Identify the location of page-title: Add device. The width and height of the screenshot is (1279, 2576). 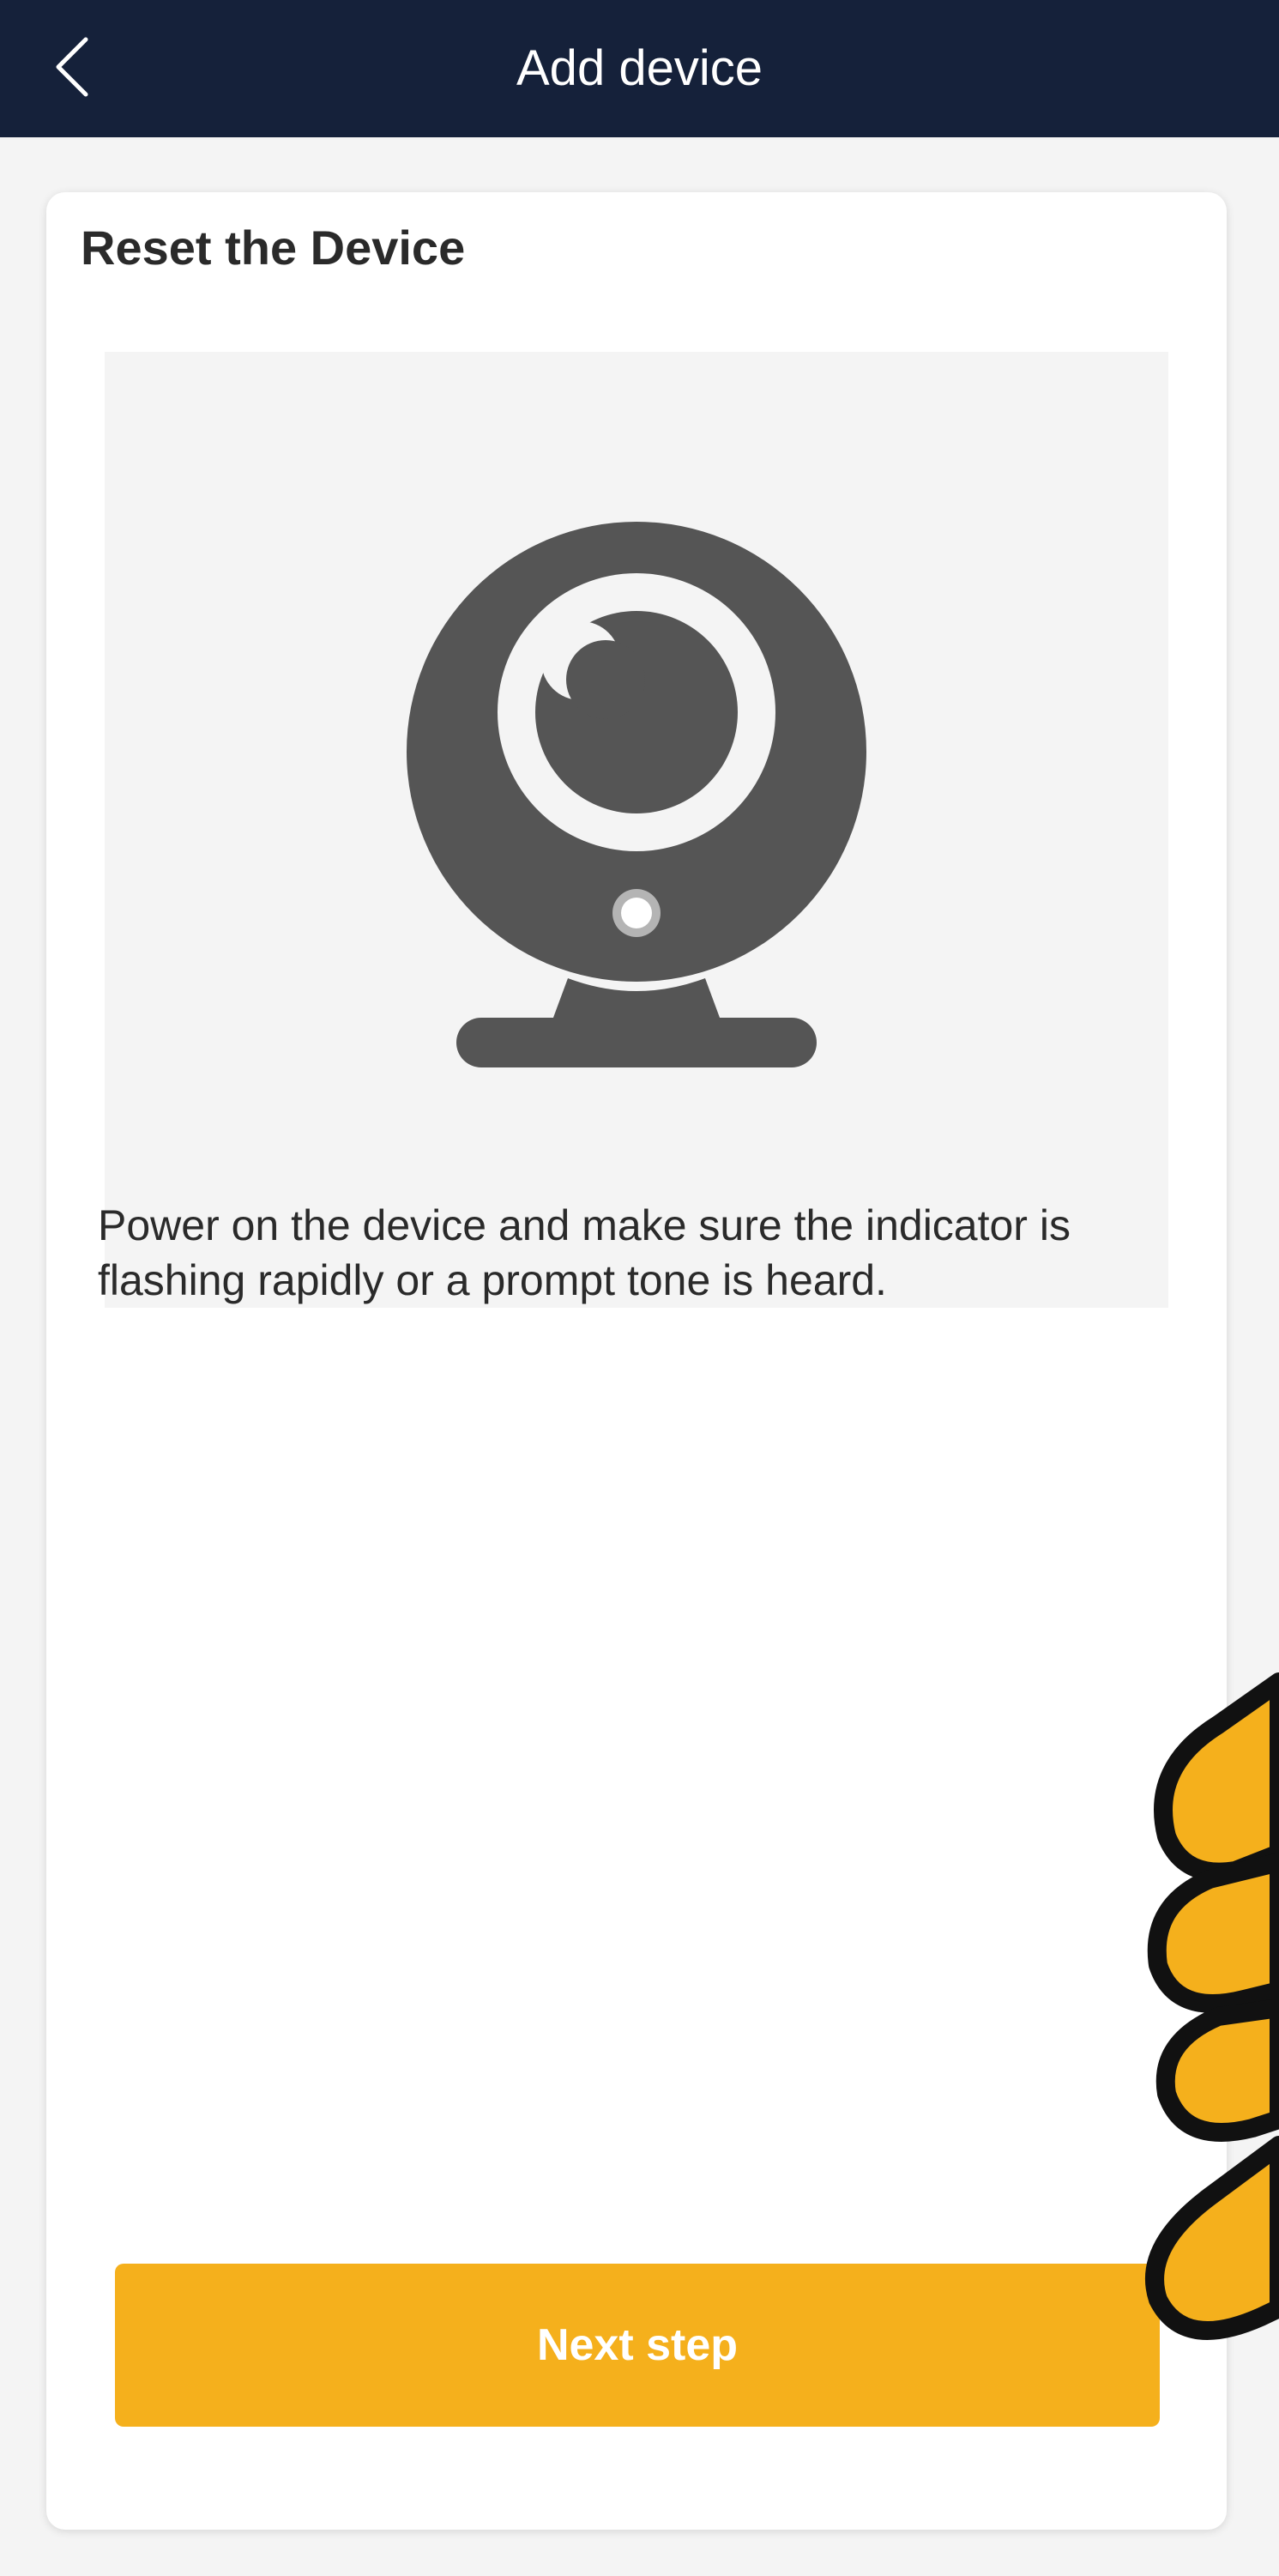
(639, 68).